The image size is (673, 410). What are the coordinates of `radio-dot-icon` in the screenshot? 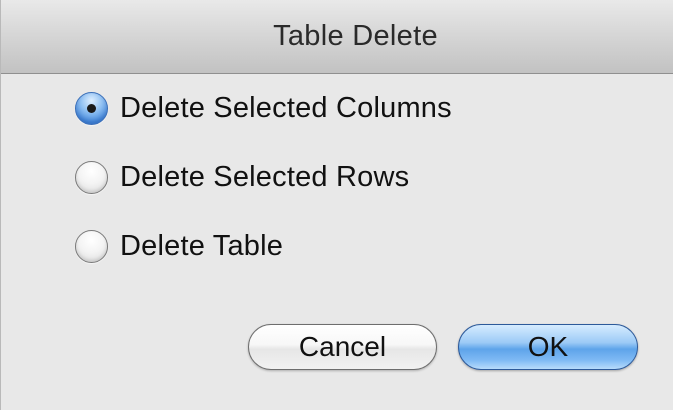 It's located at (91, 108).